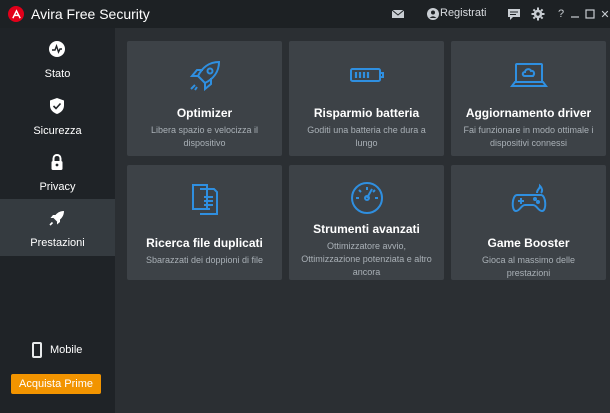 Image resolution: width=610 pixels, height=413 pixels. I want to click on mobile-label: Mobile, so click(66, 350).